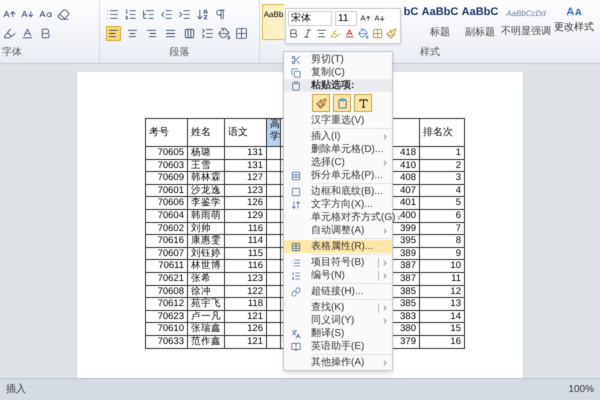 This screenshot has width=600, height=400. I want to click on table-cell: 8, so click(442, 241).